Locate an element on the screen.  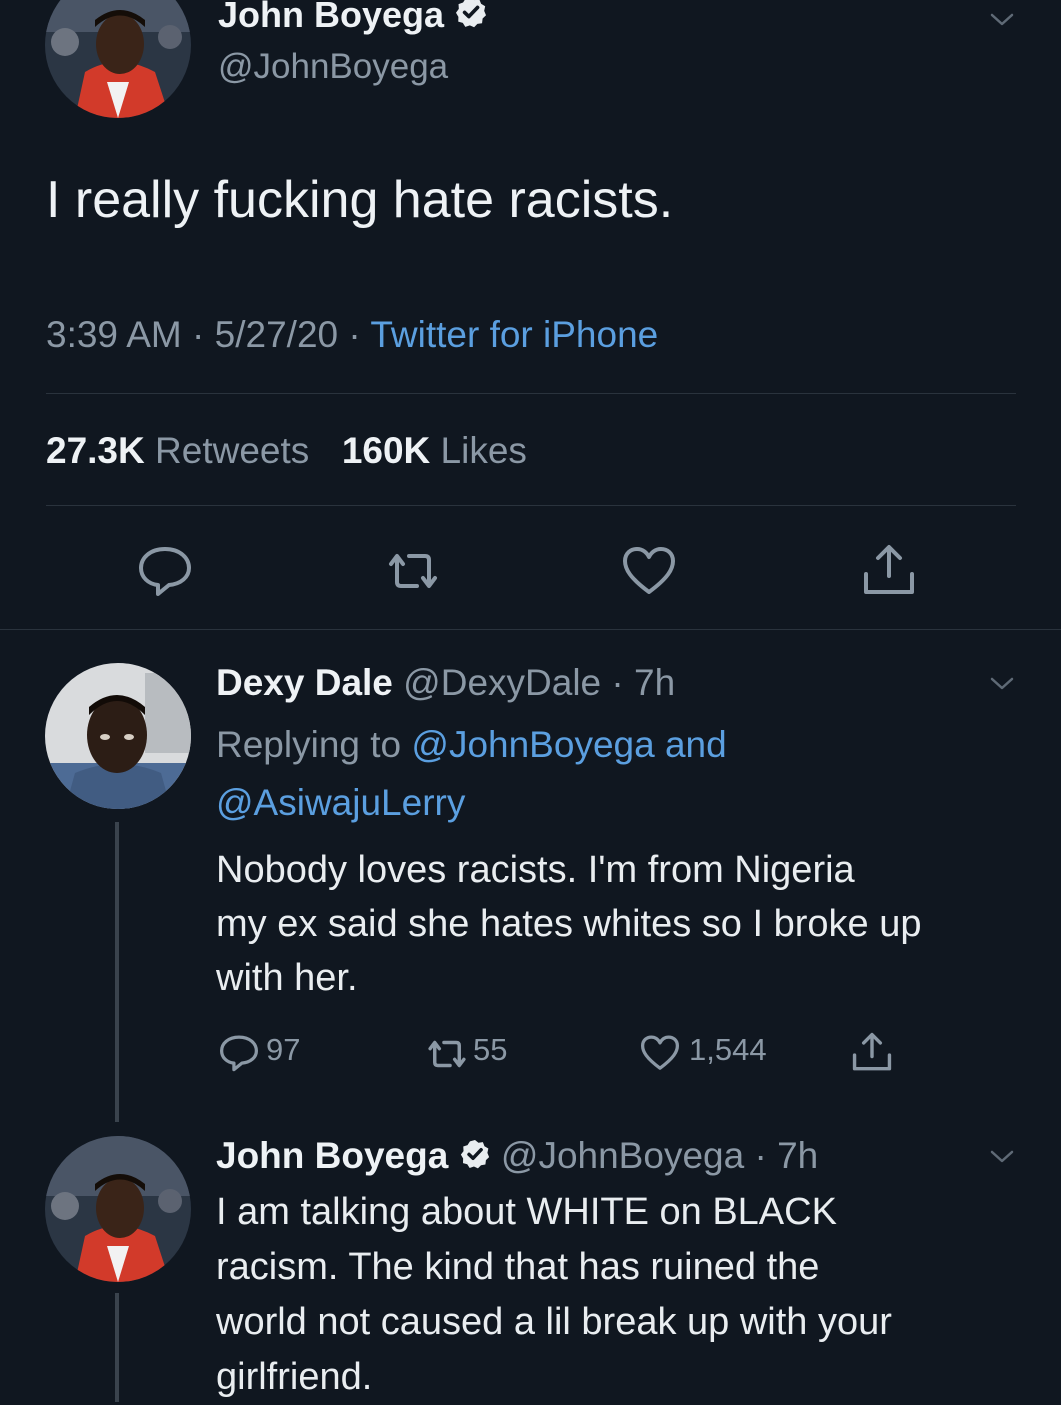
author-name: Dexy Dale is located at coordinates (304, 682).